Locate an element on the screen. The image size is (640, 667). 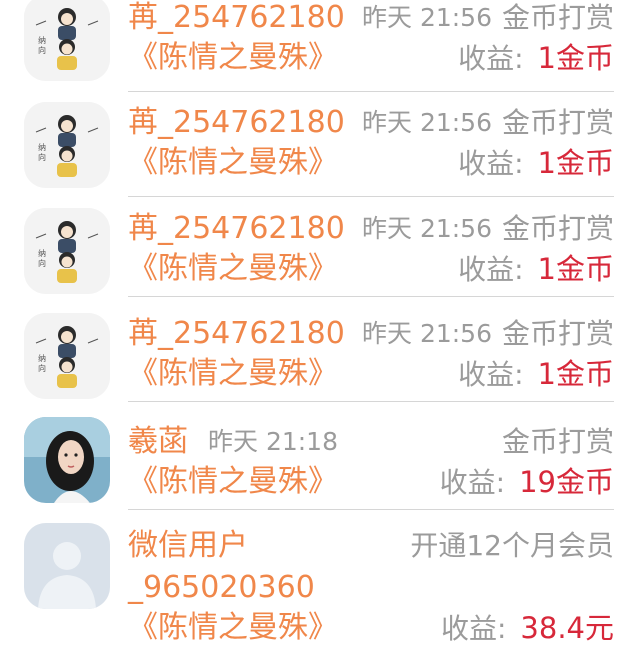
reward-type: 开通12个月会员 is located at coordinates (512, 545).